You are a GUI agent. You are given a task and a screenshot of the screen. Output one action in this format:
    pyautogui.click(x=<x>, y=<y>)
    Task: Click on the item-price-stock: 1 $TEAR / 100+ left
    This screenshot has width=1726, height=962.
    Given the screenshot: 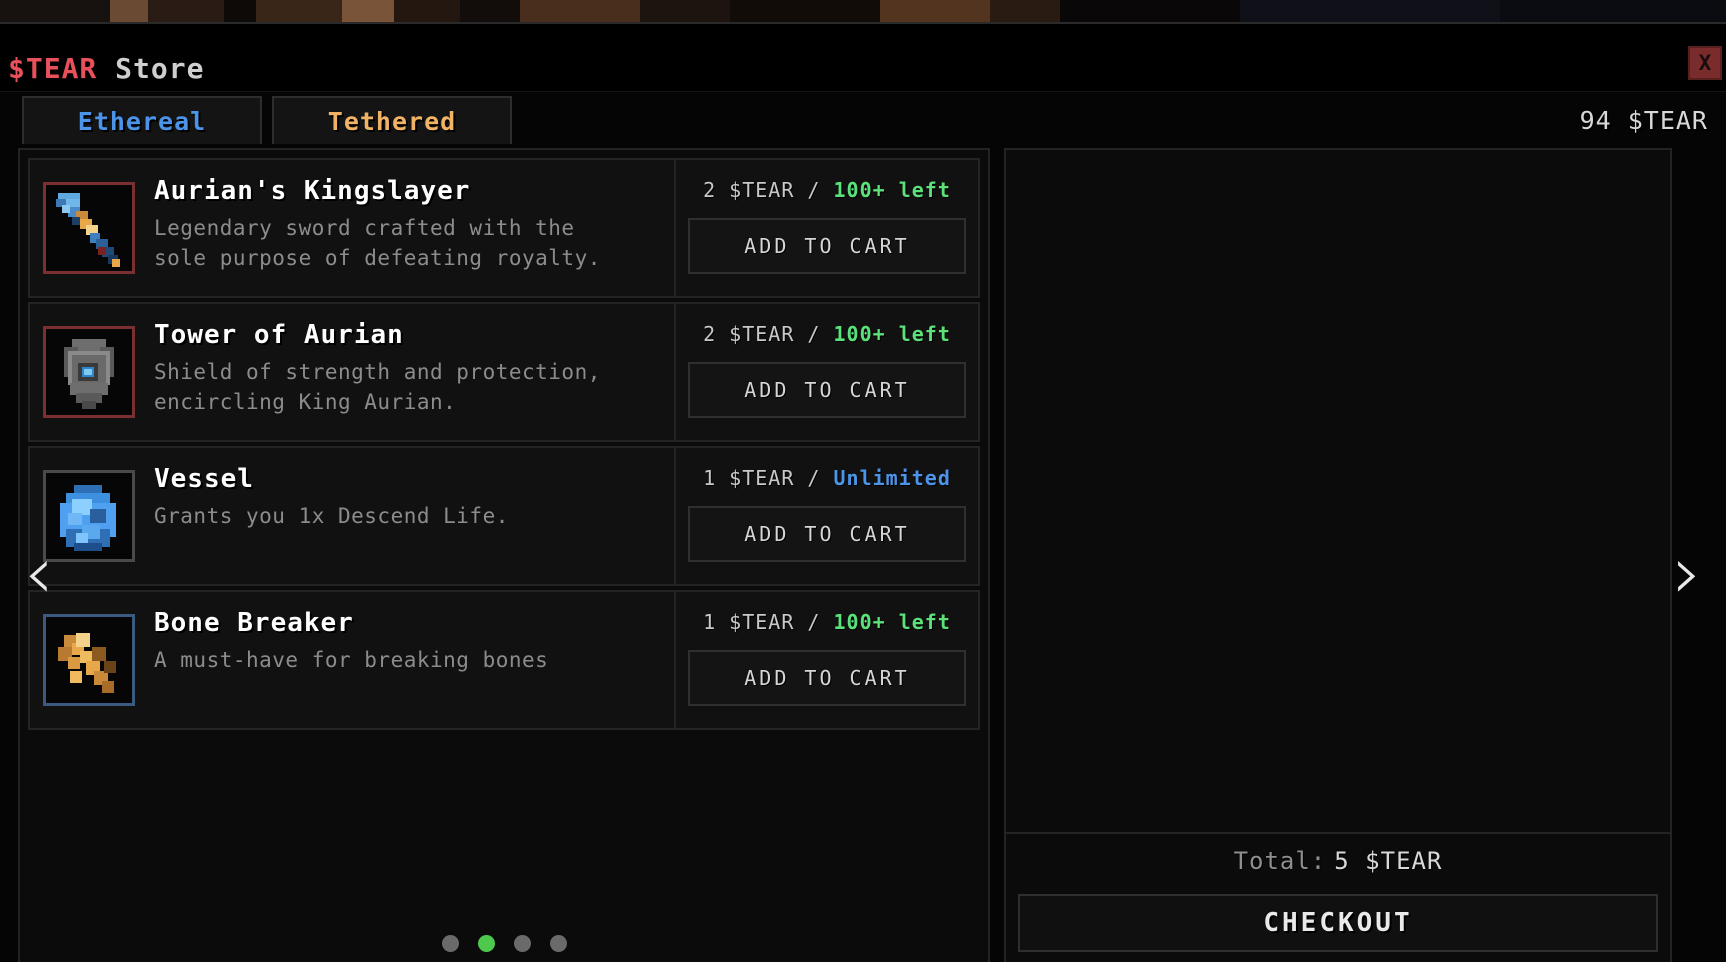 What is the action you would take?
    pyautogui.click(x=827, y=622)
    